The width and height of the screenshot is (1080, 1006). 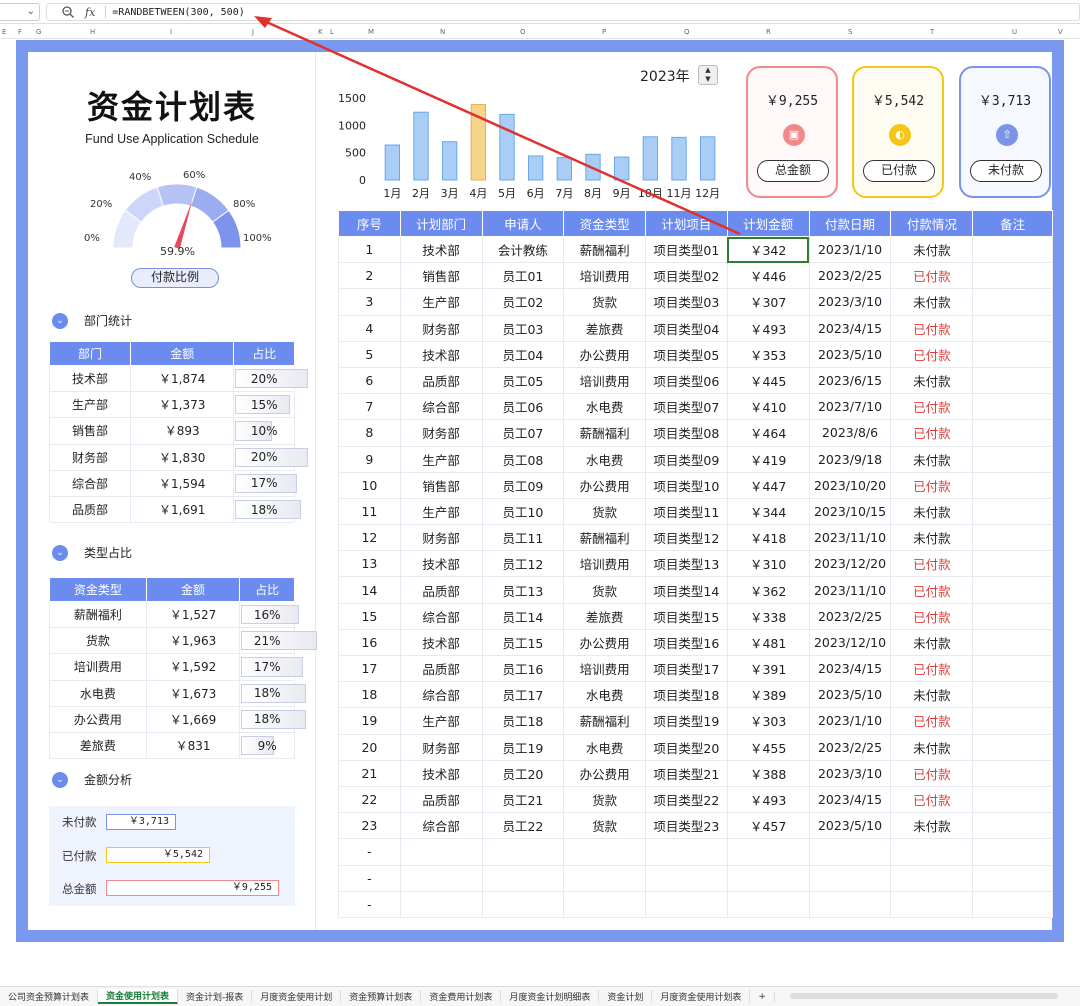 What do you see at coordinates (523, 433) in the screenshot?
I see `cell-applicant: 员工07` at bounding box center [523, 433].